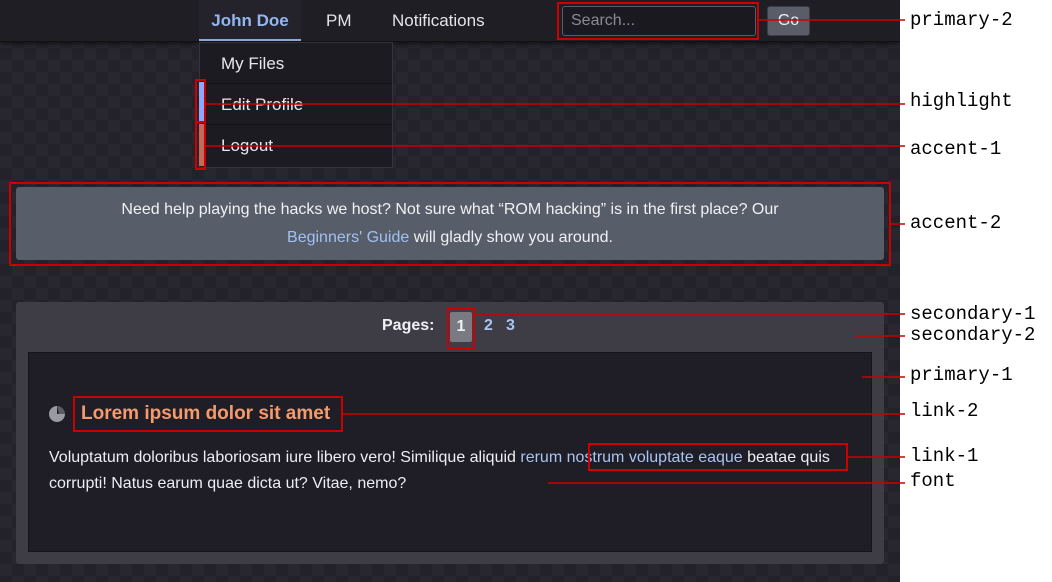 The height and width of the screenshot is (582, 1052). What do you see at coordinates (348, 237) in the screenshot?
I see `beginners-guide-link: Beginners' Guide` at bounding box center [348, 237].